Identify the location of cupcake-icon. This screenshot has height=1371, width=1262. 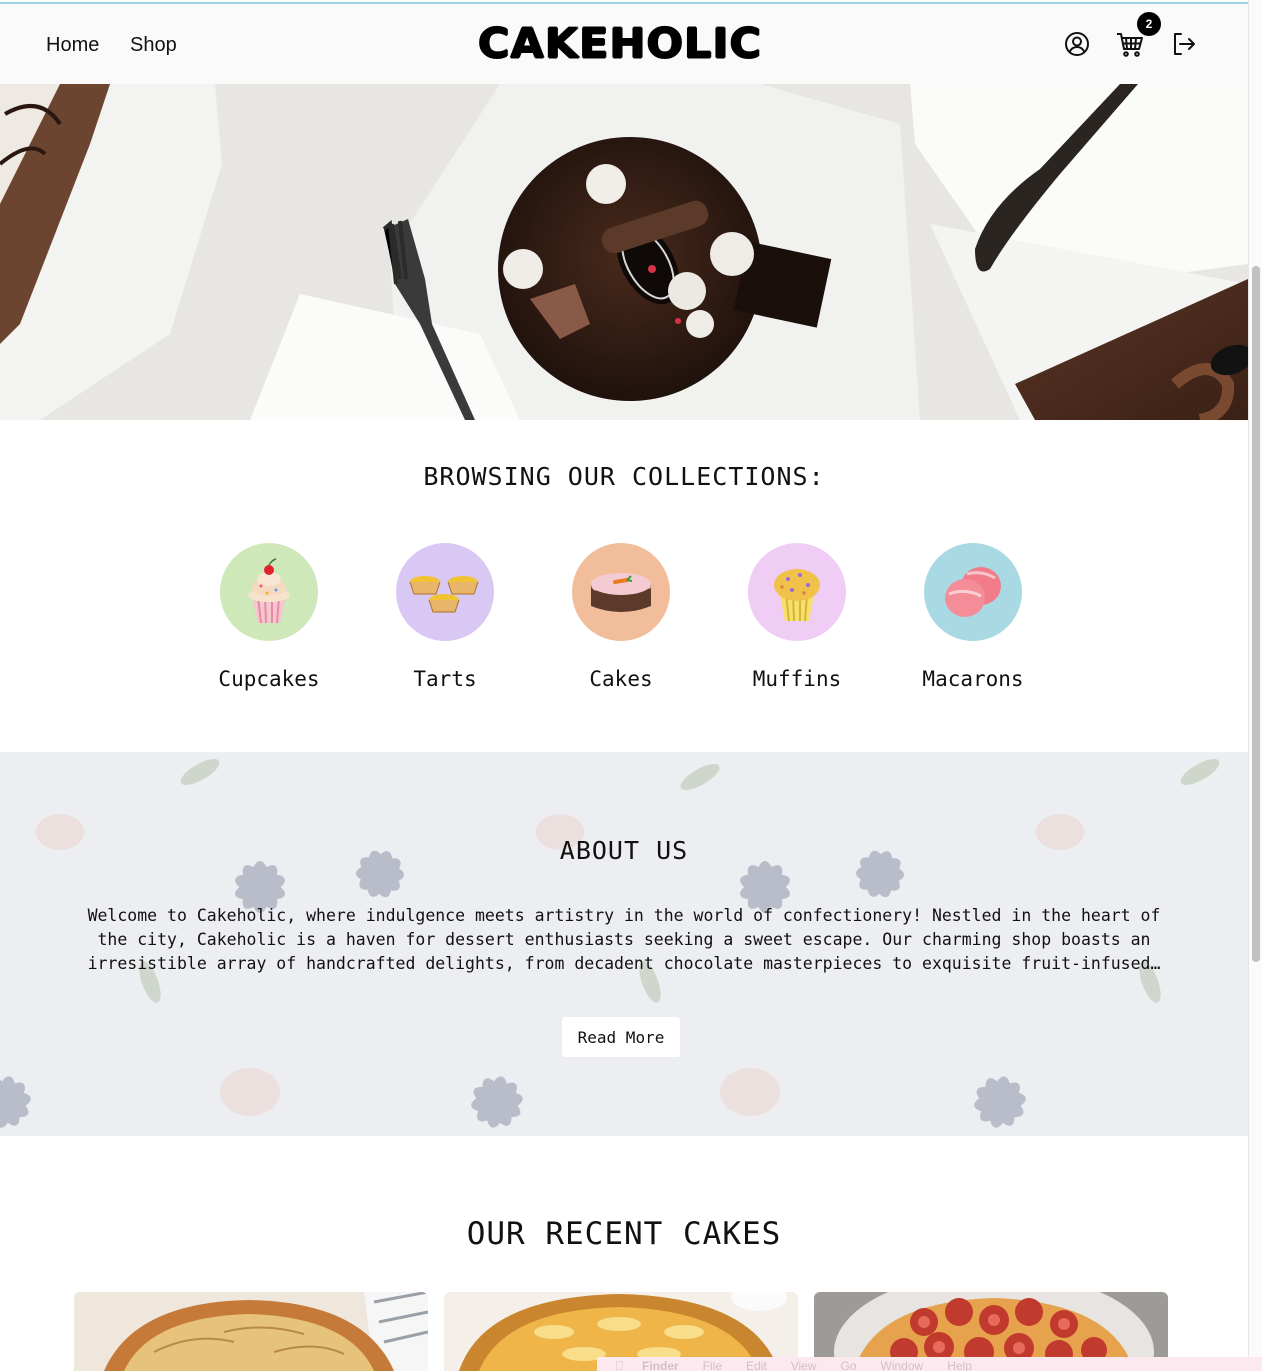
(269, 592).